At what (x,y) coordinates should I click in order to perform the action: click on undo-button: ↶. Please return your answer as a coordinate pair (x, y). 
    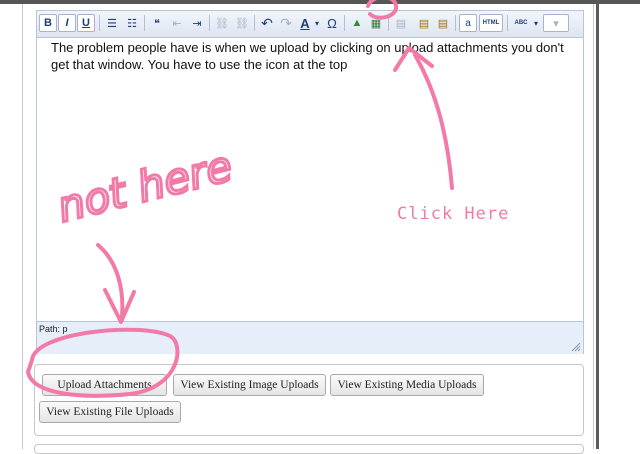
    Looking at the image, I should click on (267, 23).